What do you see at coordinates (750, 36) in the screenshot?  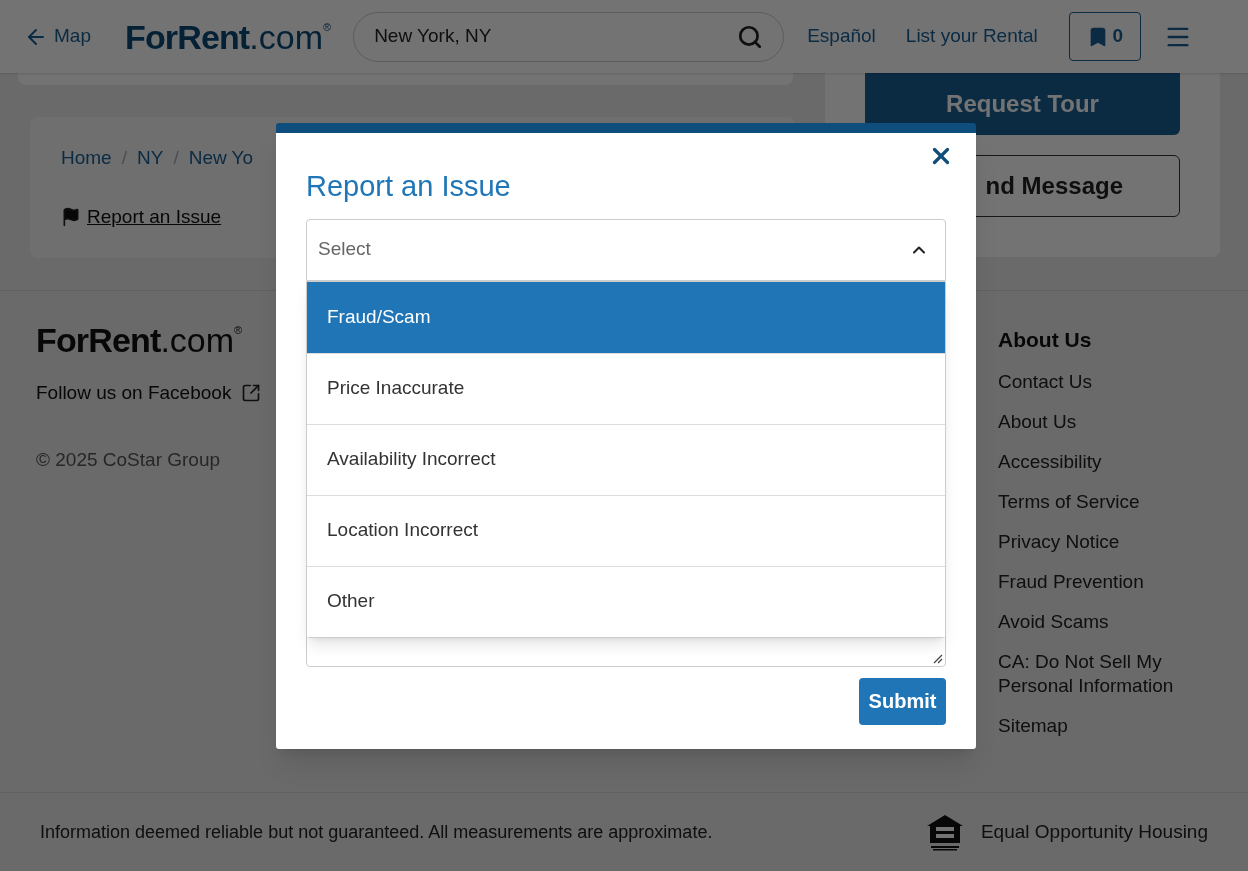 I see `search-icon` at bounding box center [750, 36].